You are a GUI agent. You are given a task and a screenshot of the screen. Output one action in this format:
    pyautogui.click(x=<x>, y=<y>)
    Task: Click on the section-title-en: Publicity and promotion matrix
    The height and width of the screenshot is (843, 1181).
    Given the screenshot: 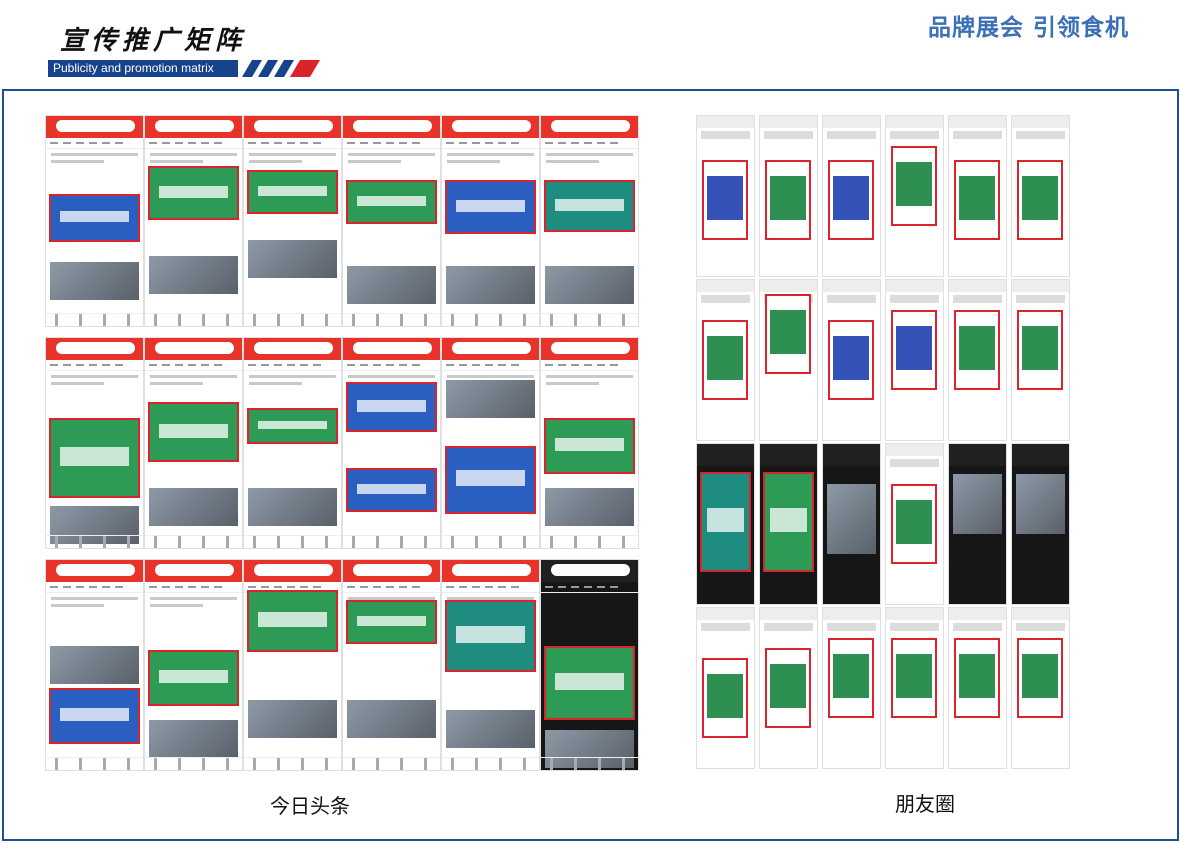 What is the action you would take?
    pyautogui.click(x=143, y=68)
    